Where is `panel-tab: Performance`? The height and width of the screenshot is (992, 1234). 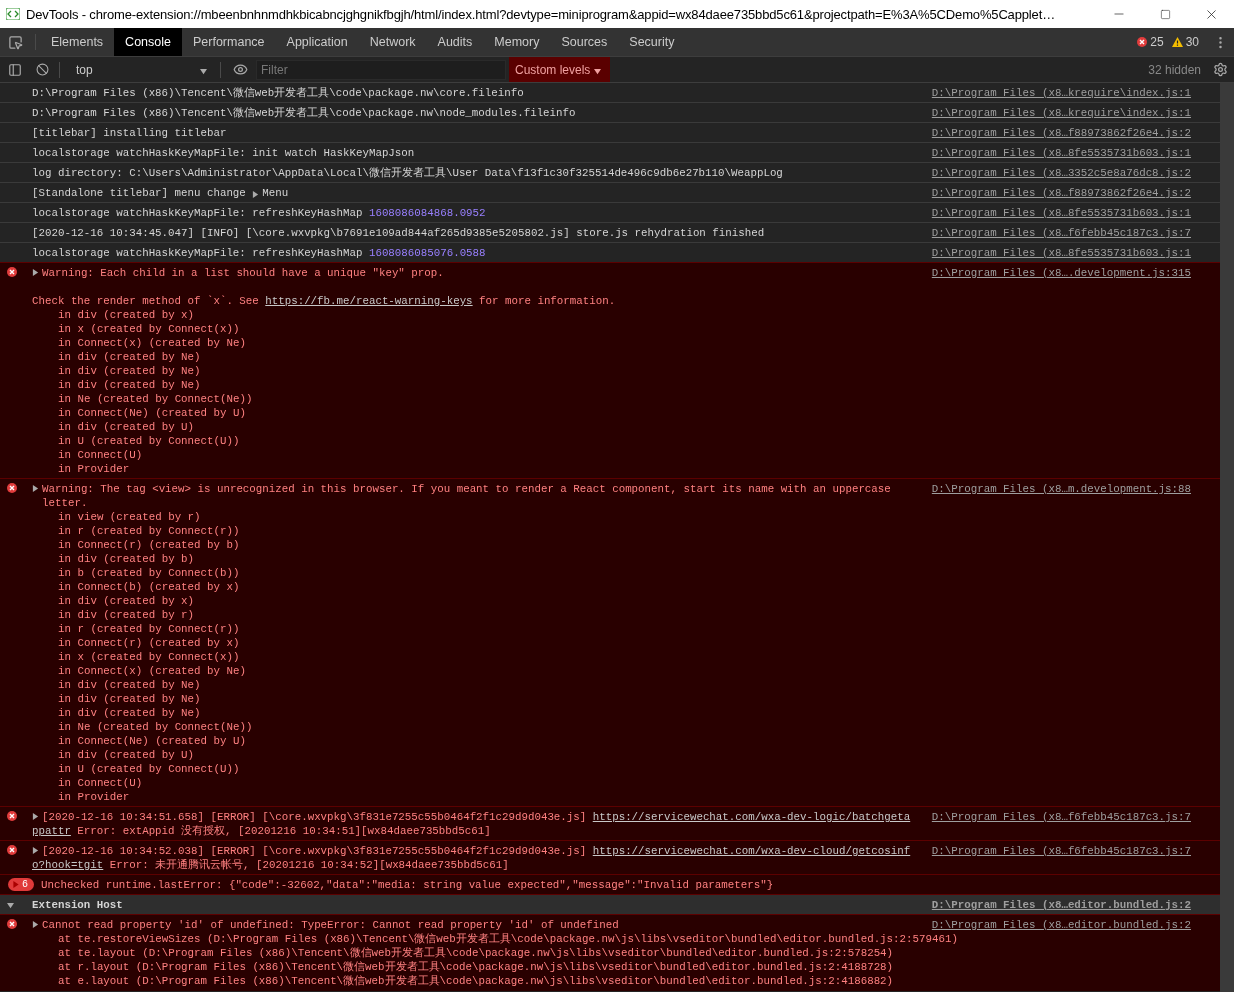 panel-tab: Performance is located at coordinates (229, 42).